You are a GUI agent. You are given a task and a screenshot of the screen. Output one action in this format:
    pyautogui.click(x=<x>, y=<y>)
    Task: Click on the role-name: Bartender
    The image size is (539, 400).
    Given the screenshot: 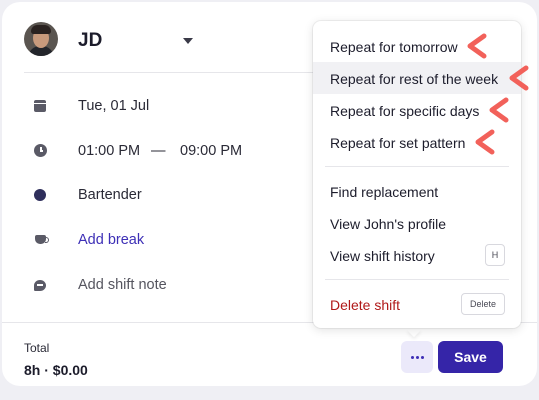 What is the action you would take?
    pyautogui.click(x=110, y=195)
    